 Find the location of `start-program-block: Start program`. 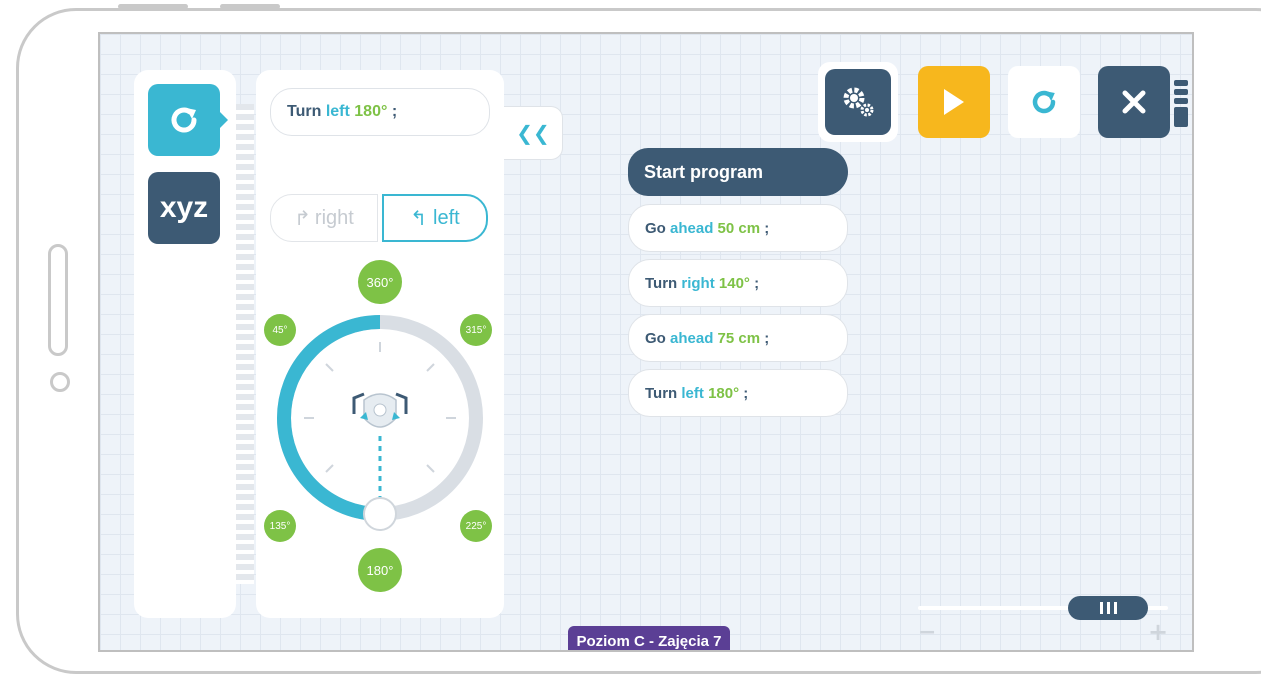

start-program-block: Start program is located at coordinates (738, 172).